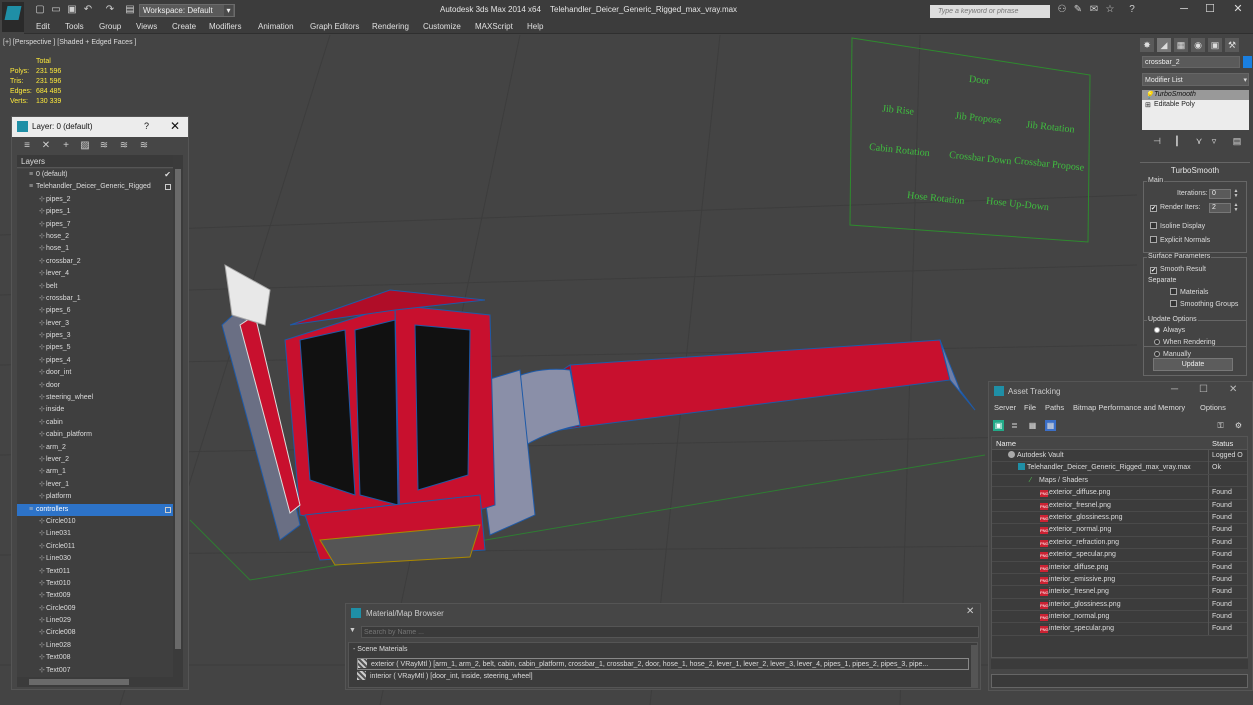 Image resolution: width=1253 pixels, height=705 pixels. Describe the element at coordinates (1215, 45) in the screenshot. I see `display-tab-icon: ▣` at that location.